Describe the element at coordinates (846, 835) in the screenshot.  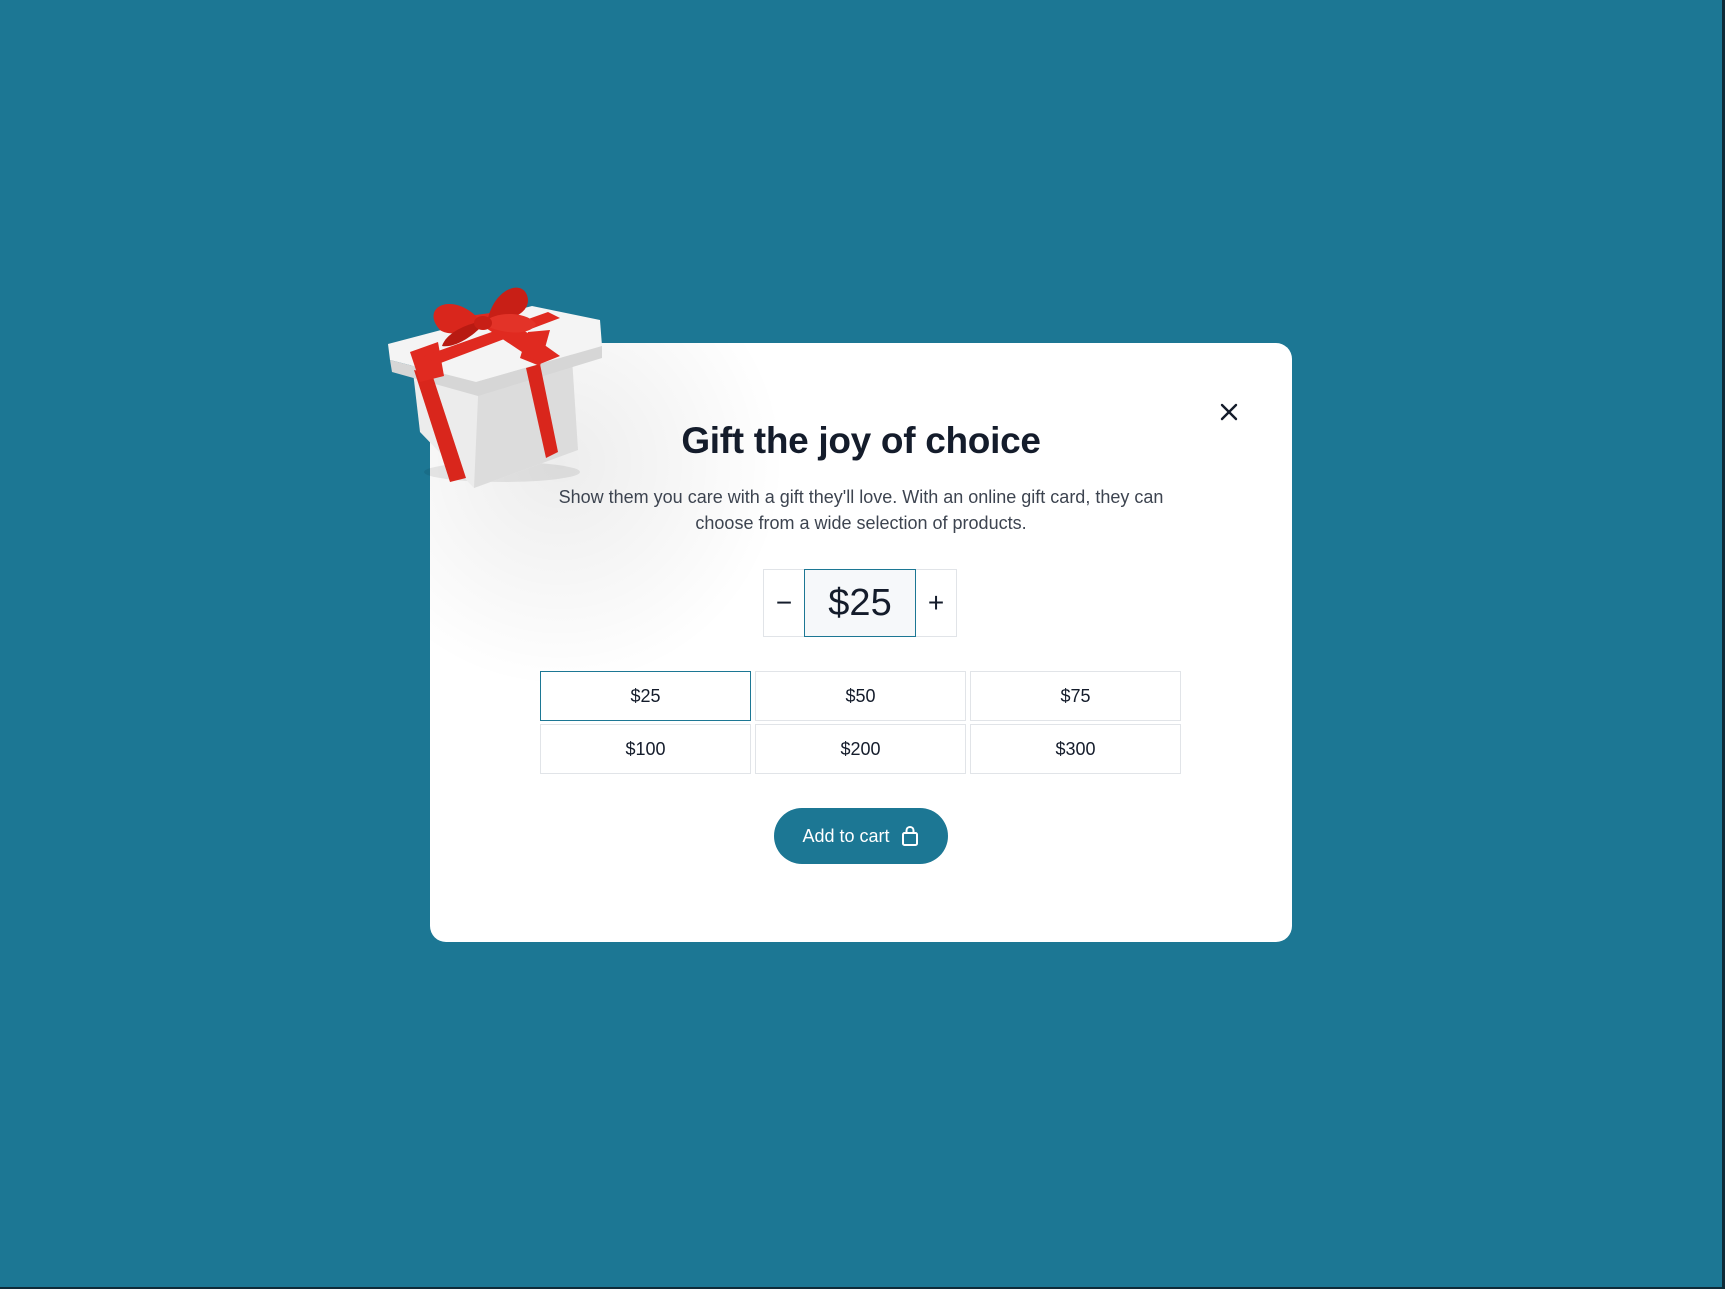
I see `add-to-cart-label: Add to cart` at that location.